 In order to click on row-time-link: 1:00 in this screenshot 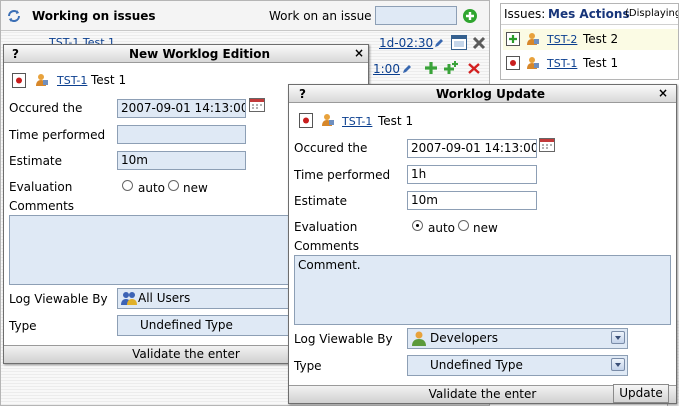, I will do `click(386, 69)`.